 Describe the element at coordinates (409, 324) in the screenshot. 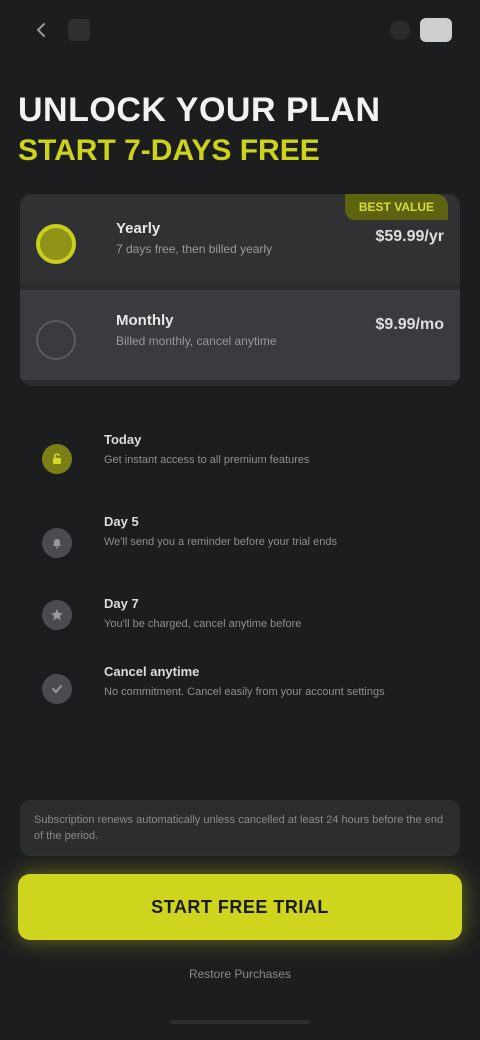

I see `plan-price: $9.99/mo` at that location.